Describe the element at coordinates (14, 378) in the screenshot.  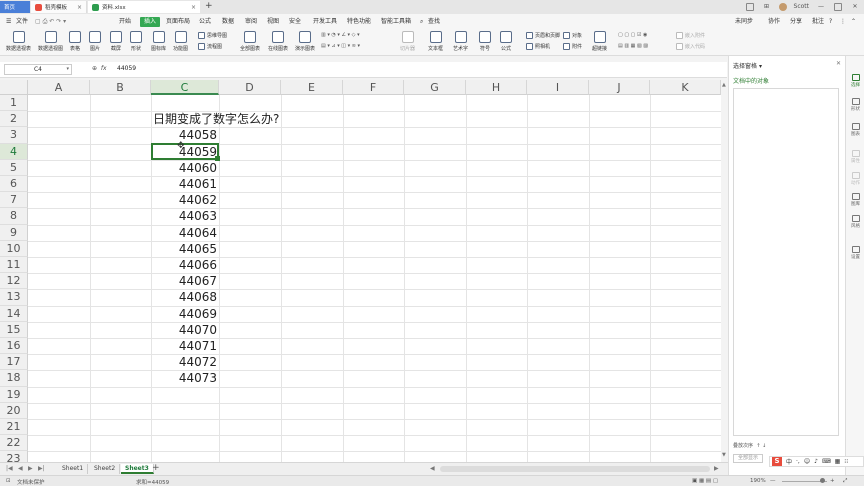
I see `row-header-18: 18` at that location.